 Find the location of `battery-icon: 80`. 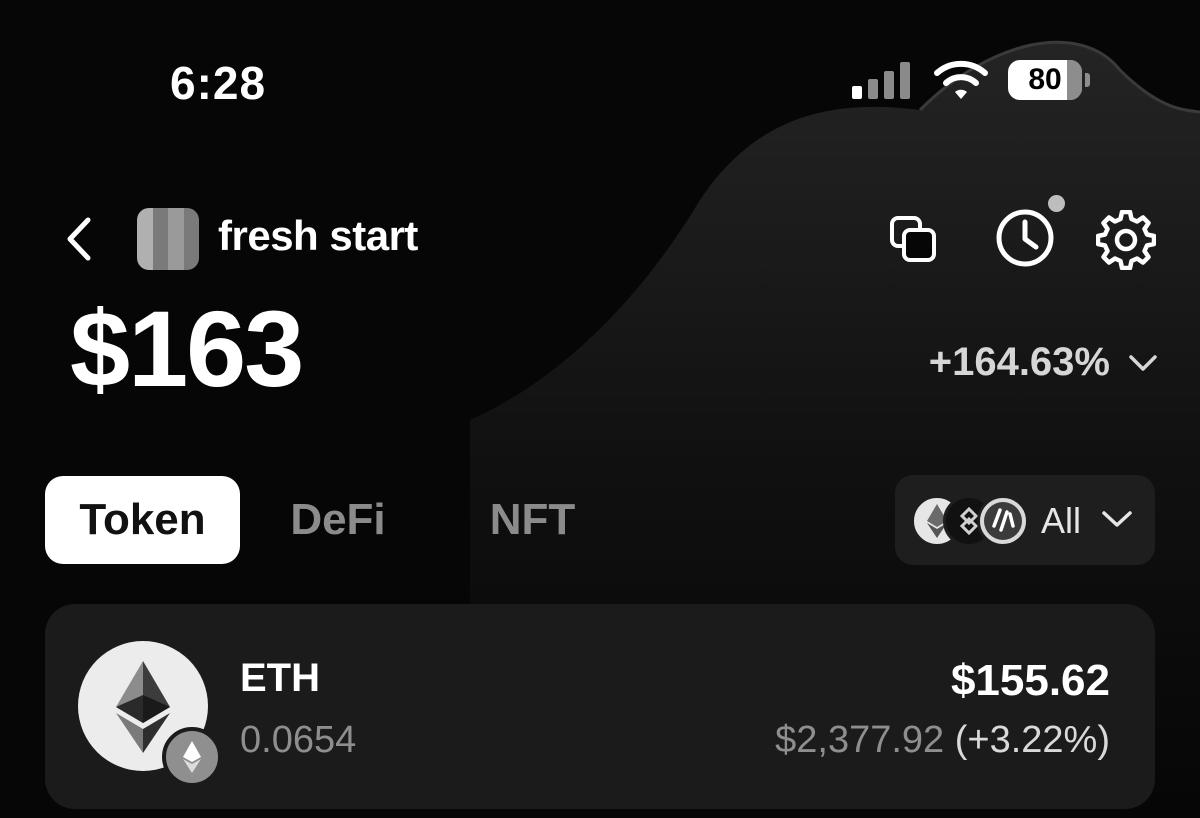

battery-icon: 80 is located at coordinates (1049, 80).